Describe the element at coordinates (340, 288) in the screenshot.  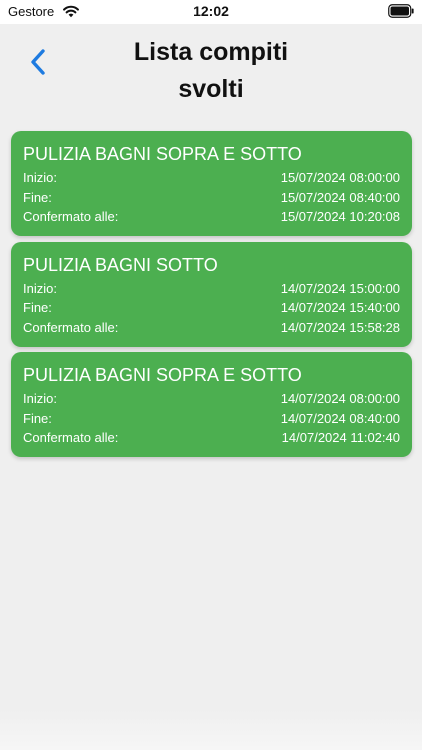
I see `task-start-value: 14/07/2024 15:00:00` at that location.